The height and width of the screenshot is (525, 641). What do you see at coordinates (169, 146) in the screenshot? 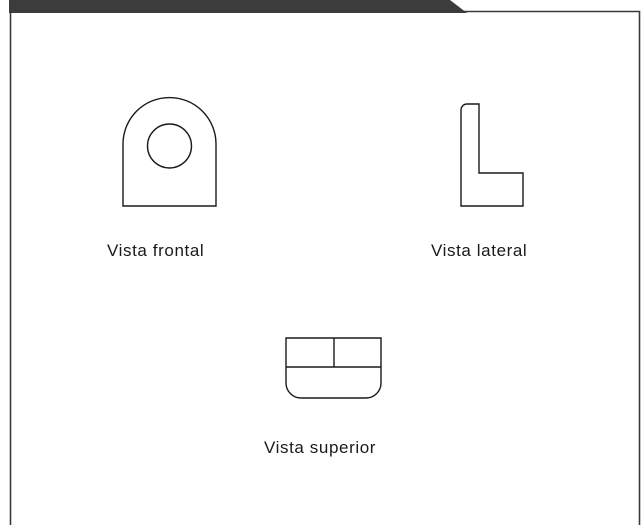
I see `front-view-hole` at bounding box center [169, 146].